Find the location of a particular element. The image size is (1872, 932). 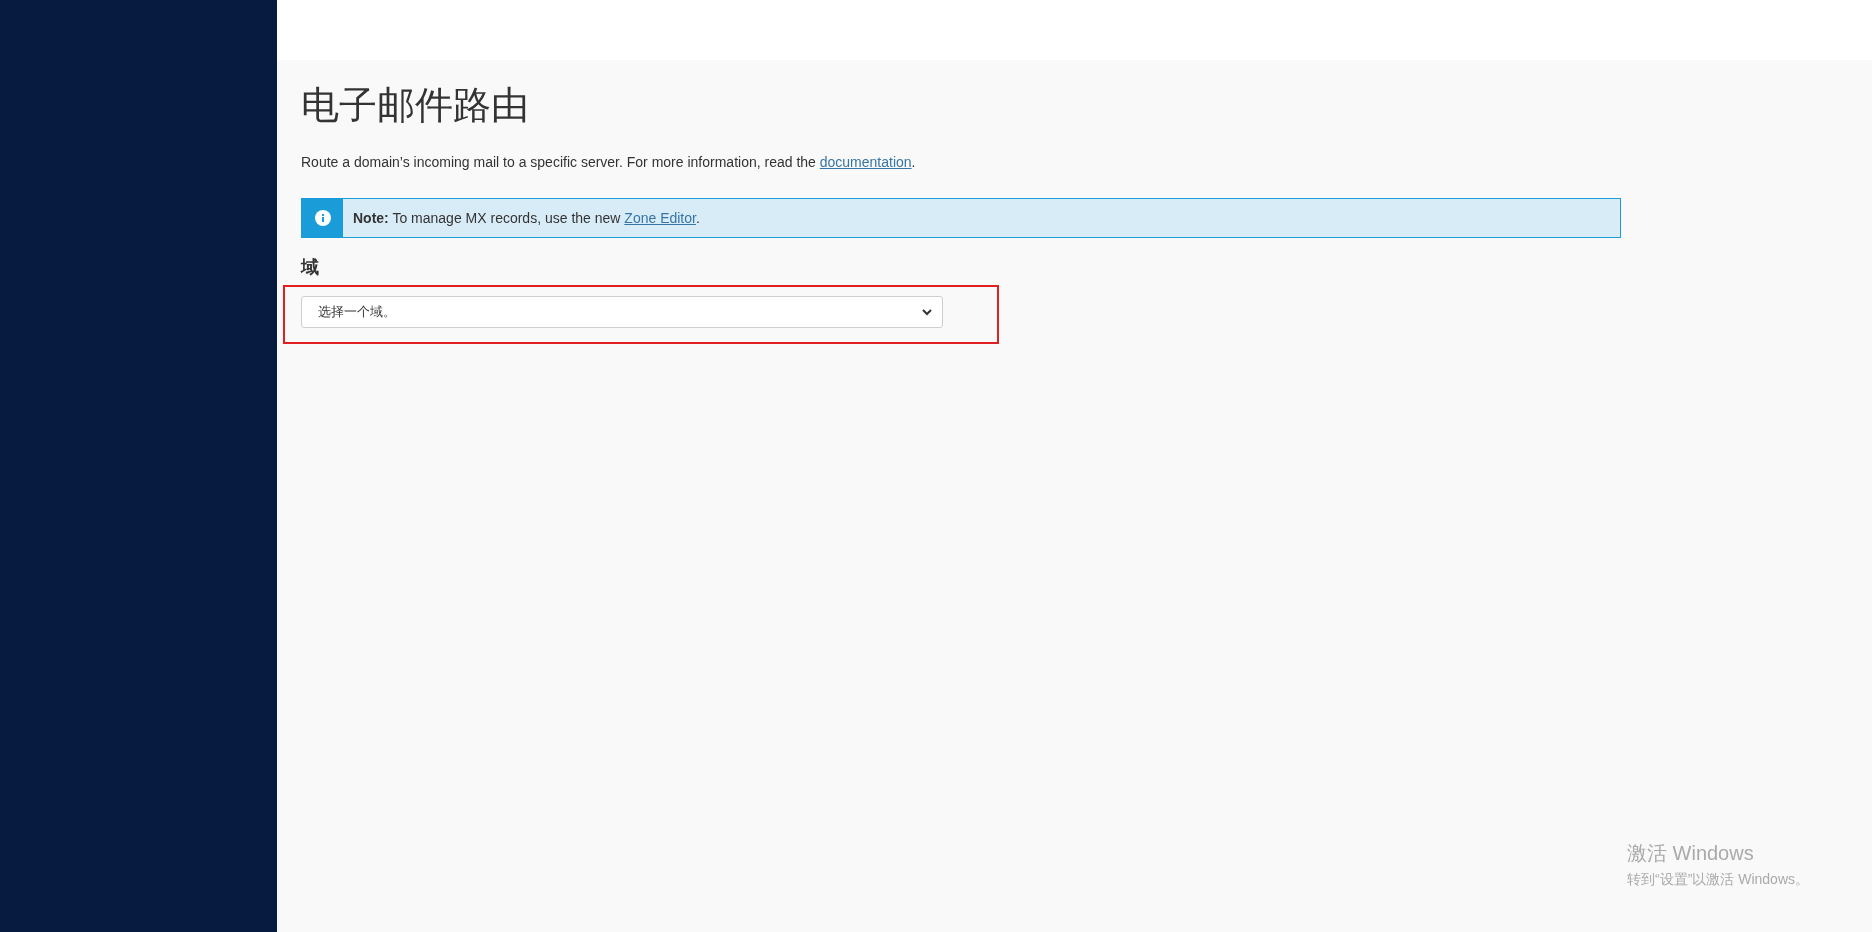

caret-icon is located at coordinates (927, 312).